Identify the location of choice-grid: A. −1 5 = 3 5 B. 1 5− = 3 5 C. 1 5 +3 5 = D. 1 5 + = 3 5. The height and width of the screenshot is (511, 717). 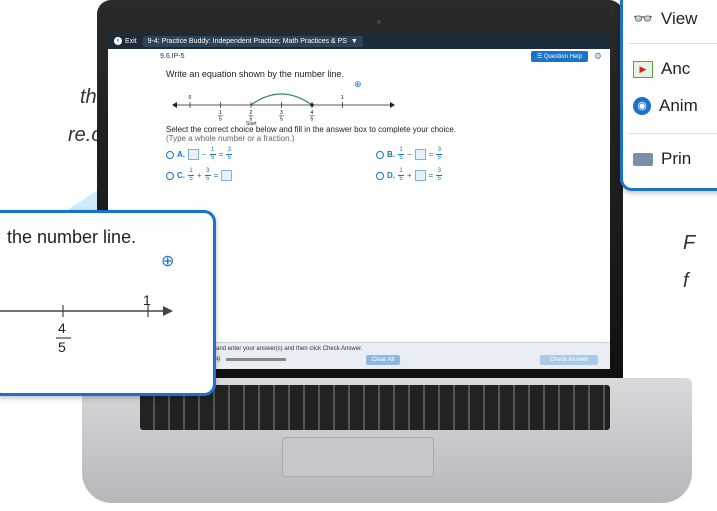
(376, 165).